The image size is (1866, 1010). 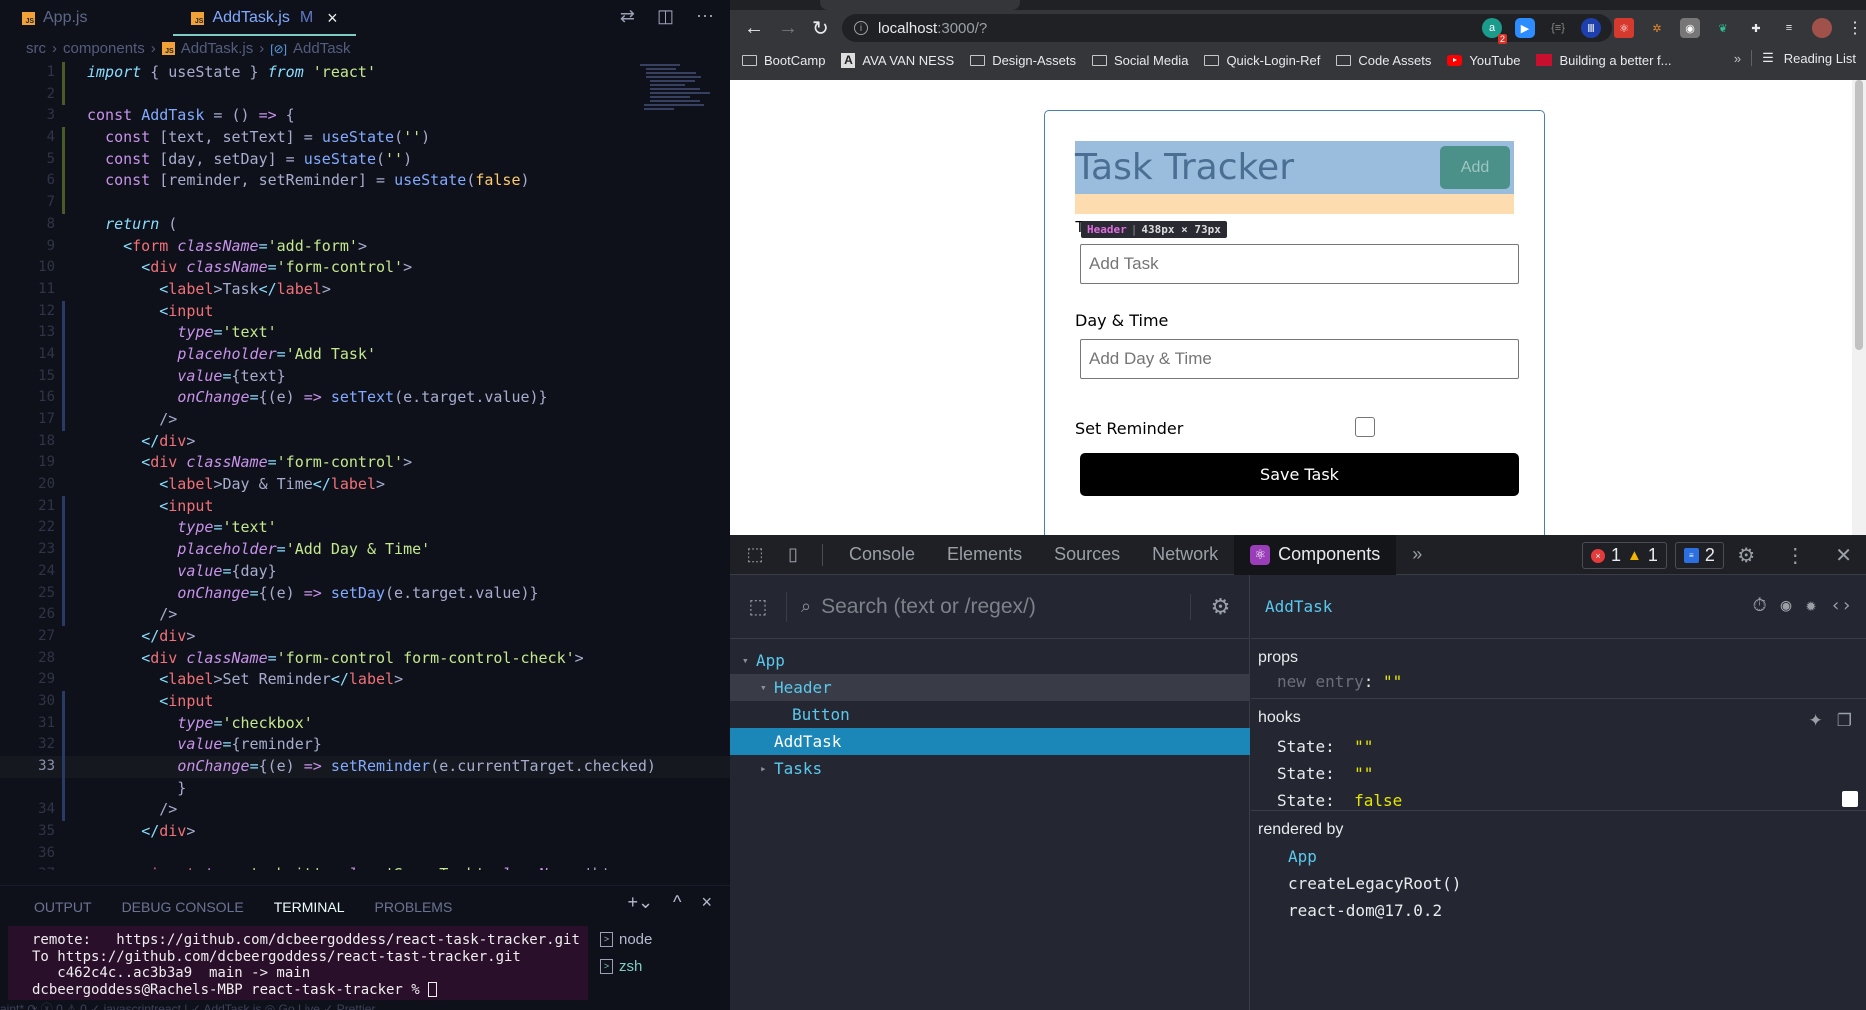 What do you see at coordinates (1315, 554) in the screenshot?
I see `devtools-tab-components: ⚛ Components` at bounding box center [1315, 554].